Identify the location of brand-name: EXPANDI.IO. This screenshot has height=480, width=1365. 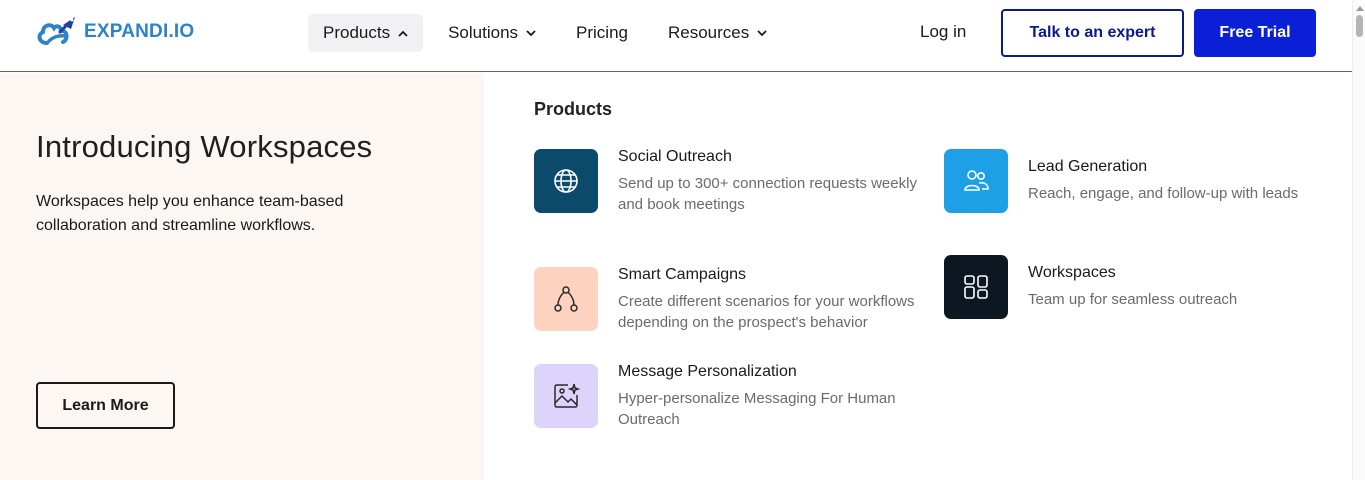
(139, 31).